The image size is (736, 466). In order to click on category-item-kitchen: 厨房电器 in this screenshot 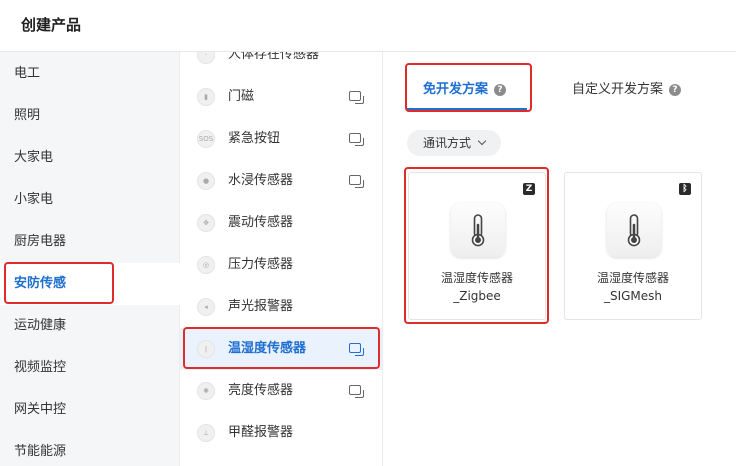, I will do `click(90, 242)`.